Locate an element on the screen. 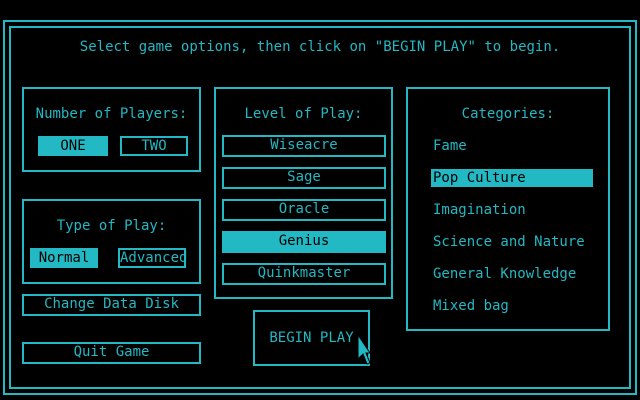  category-pop-culture: Pop Culture is located at coordinates (512, 178).